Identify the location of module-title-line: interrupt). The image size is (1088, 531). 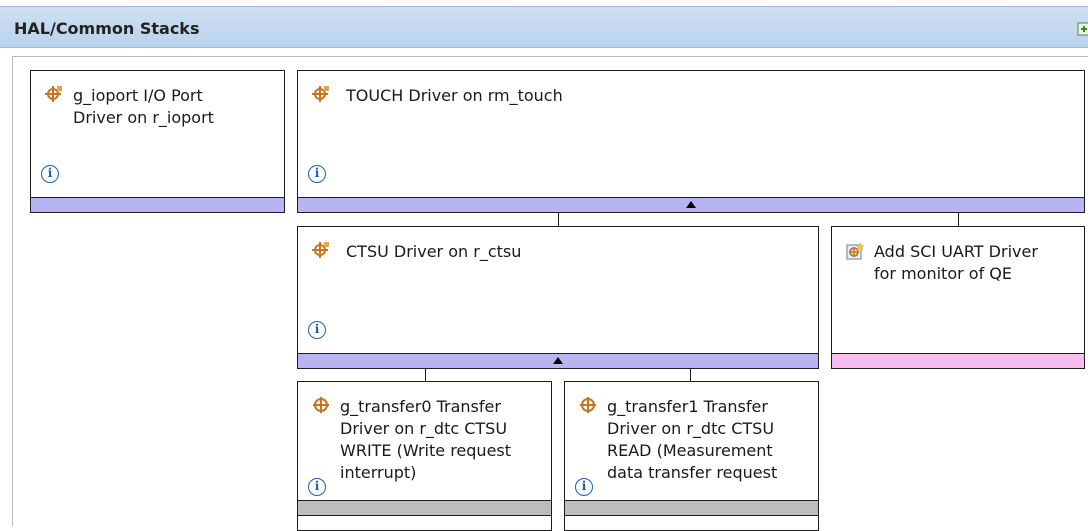
(378, 472).